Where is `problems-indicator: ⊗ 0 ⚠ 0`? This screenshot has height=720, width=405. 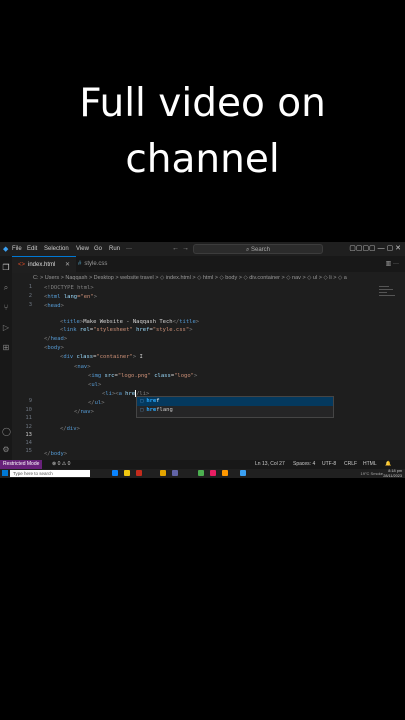 problems-indicator: ⊗ 0 ⚠ 0 is located at coordinates (61, 464).